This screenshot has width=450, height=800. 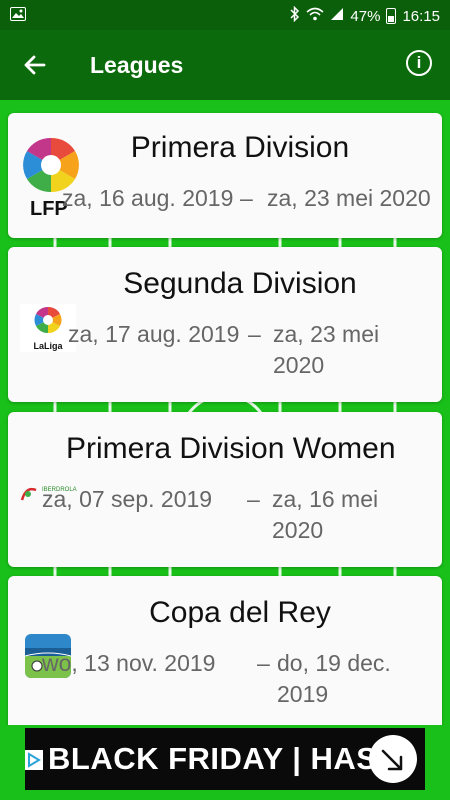 I want to click on battery-percent: 47%, so click(x=365, y=16).